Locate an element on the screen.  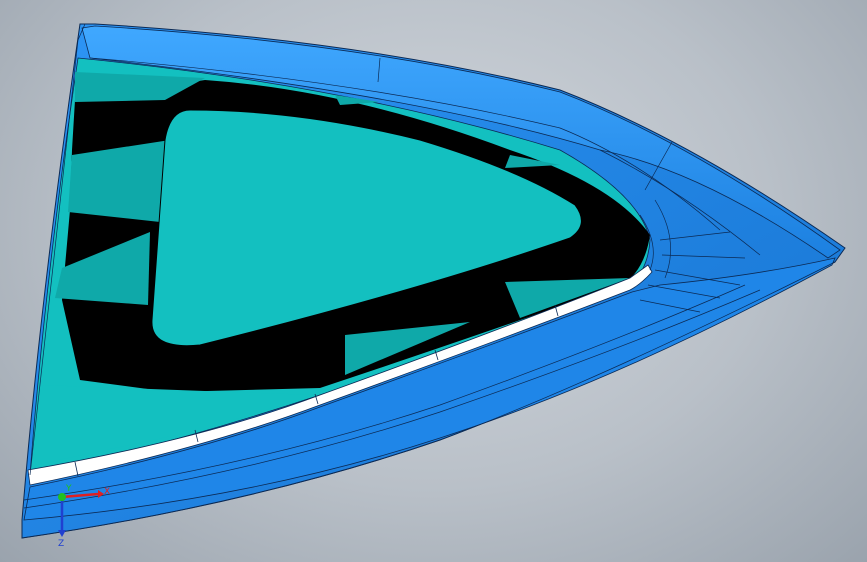
y-axis-dot is located at coordinates (62, 497).